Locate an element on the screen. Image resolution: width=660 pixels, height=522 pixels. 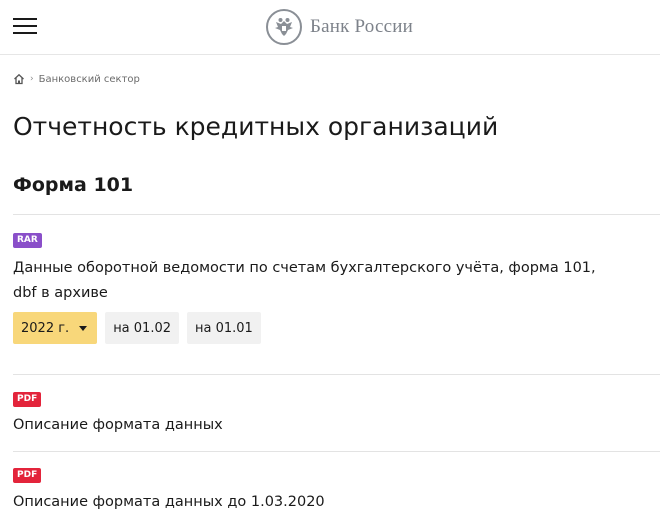
site-header: Банк России is located at coordinates (330, 27).